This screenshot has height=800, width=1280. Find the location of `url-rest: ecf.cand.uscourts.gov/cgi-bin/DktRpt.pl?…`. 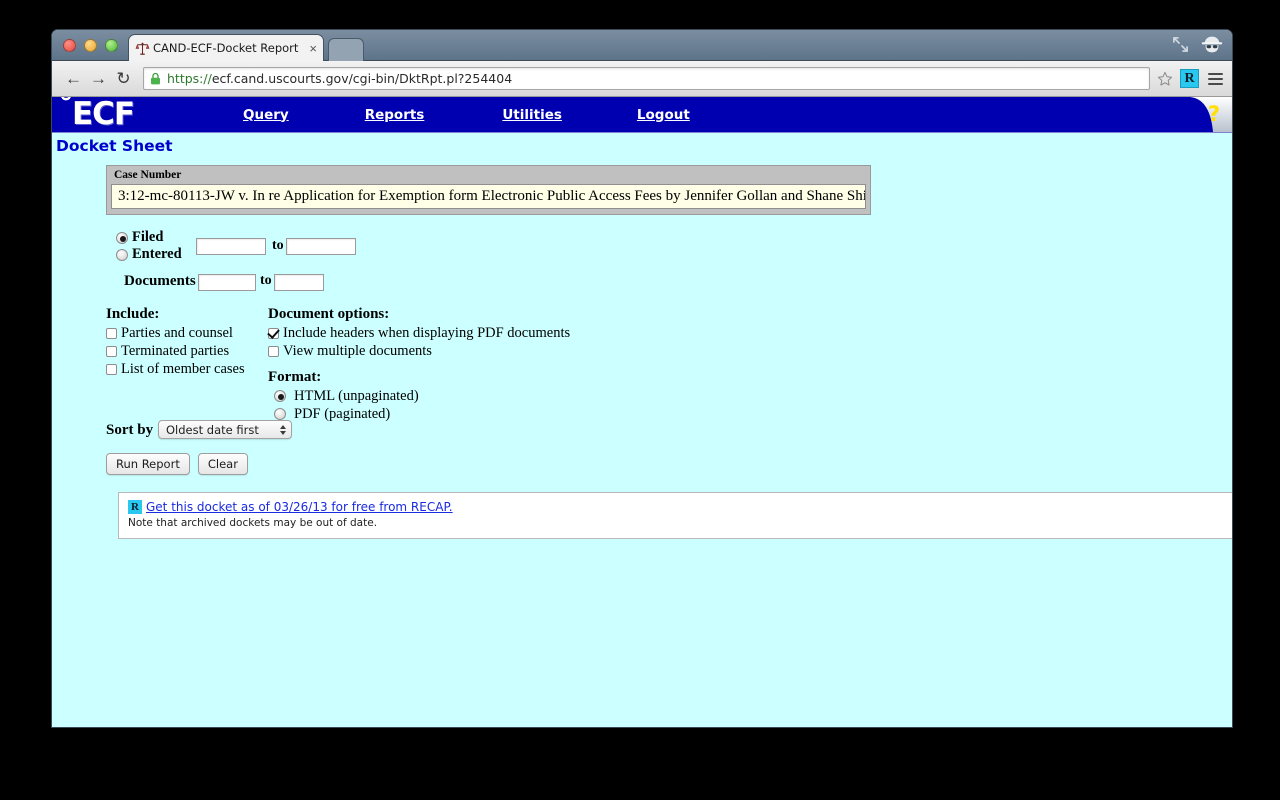

url-rest: ecf.cand.uscourts.gov/cgi-bin/DktRpt.pl?… is located at coordinates (362, 78).